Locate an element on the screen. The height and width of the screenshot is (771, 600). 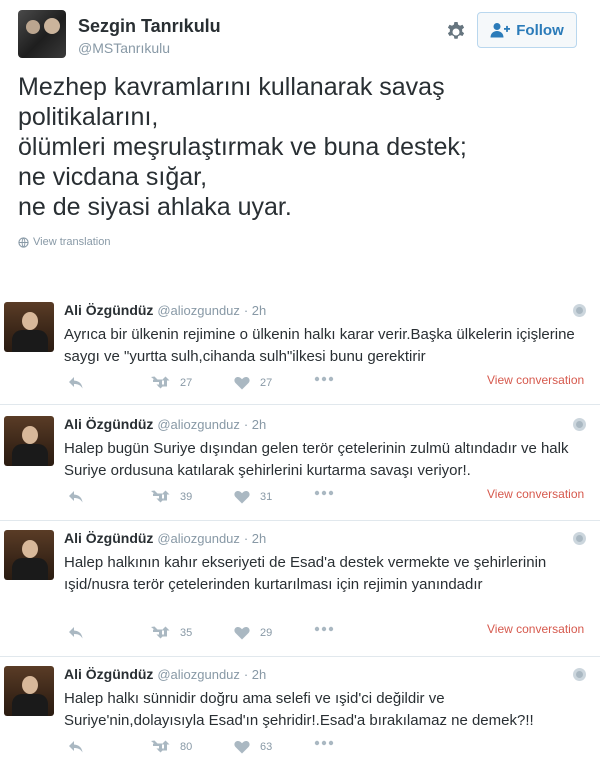
like-count: 63 is located at coordinates (266, 747).